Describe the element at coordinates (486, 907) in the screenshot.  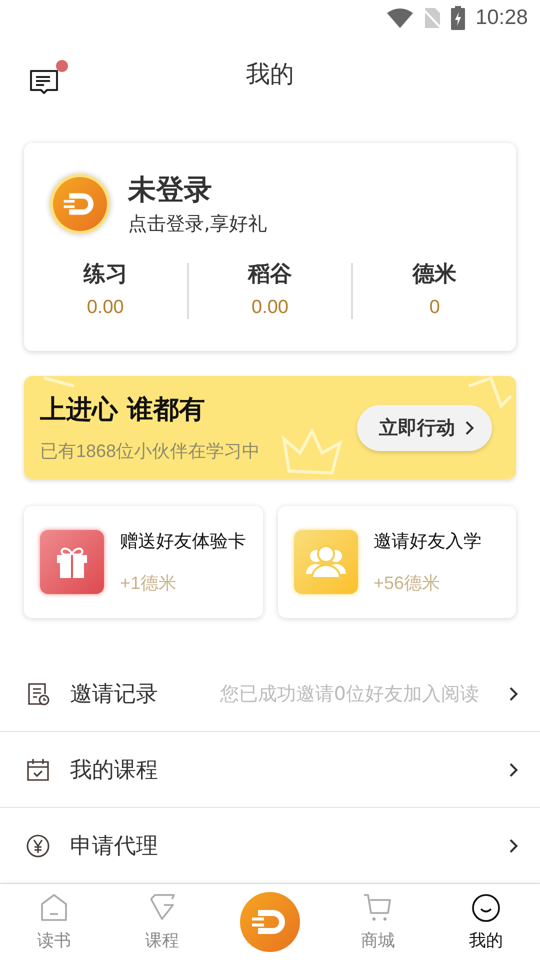
I see `smiley-icon` at that location.